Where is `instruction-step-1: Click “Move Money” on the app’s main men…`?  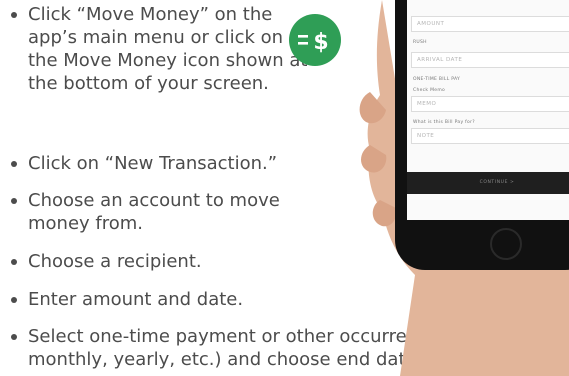
instruction-step-1: Click “Move Money” on the app’s main men… is located at coordinates (164, 49).